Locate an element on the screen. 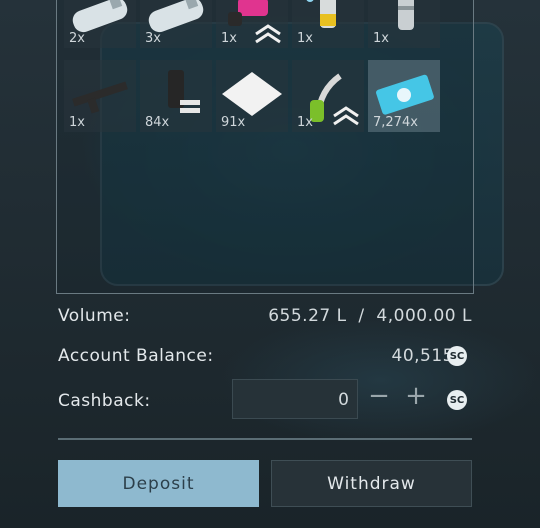  cashback-input: 0 is located at coordinates (295, 399).